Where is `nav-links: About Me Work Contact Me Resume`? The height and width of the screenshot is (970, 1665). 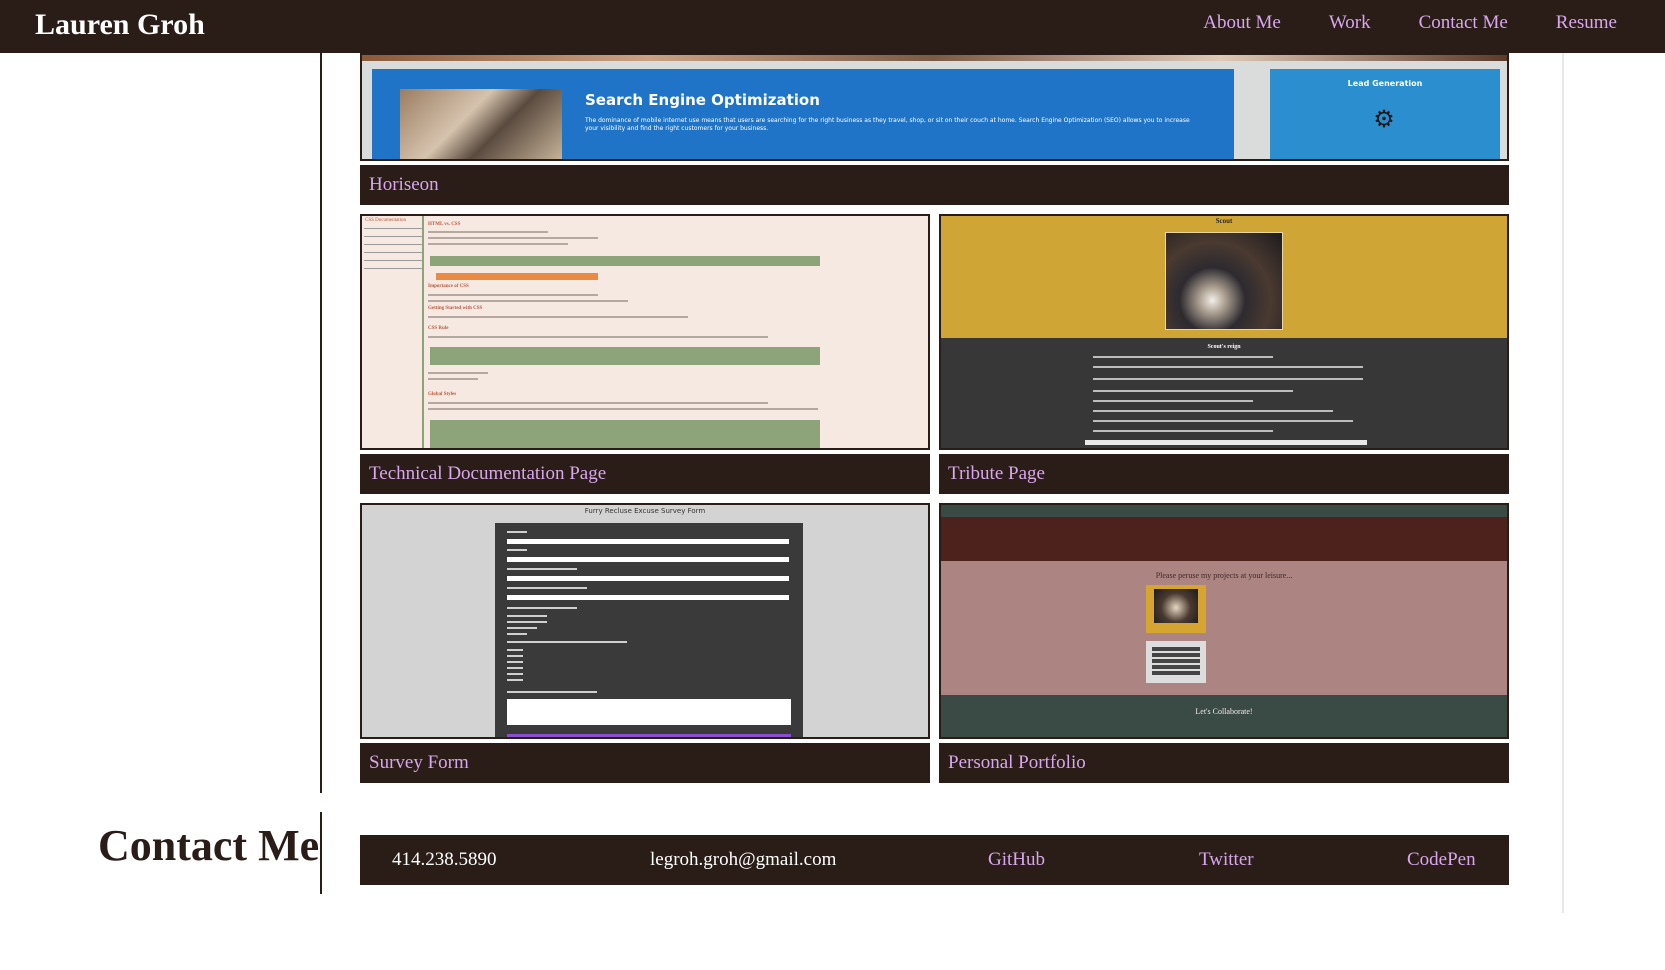 nav-links: About Me Work Contact Me Resume is located at coordinates (1410, 23).